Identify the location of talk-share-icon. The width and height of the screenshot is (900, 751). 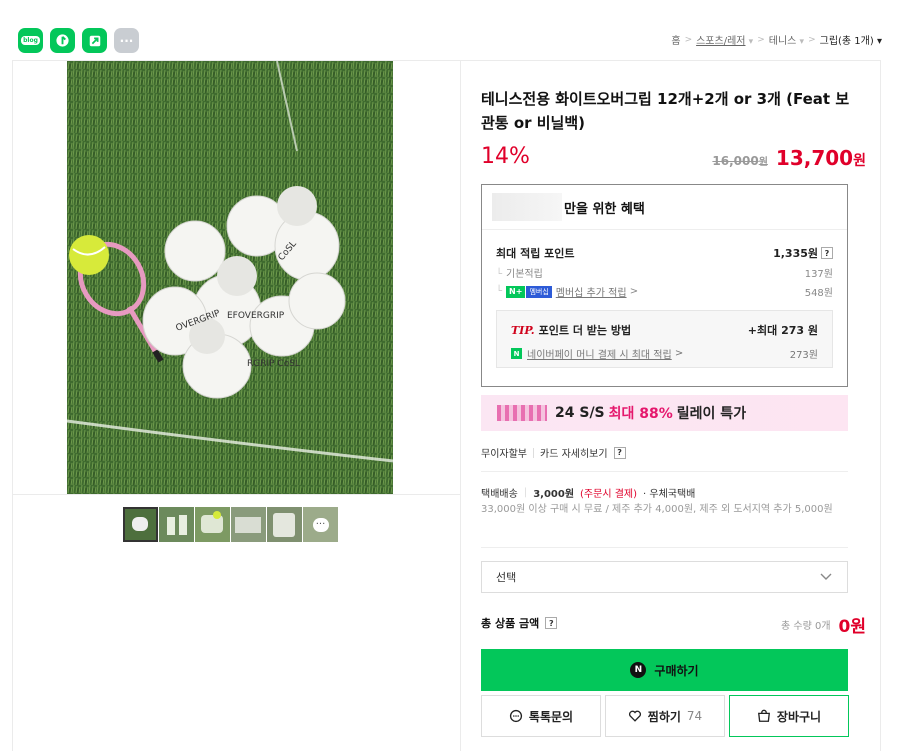
(62, 40).